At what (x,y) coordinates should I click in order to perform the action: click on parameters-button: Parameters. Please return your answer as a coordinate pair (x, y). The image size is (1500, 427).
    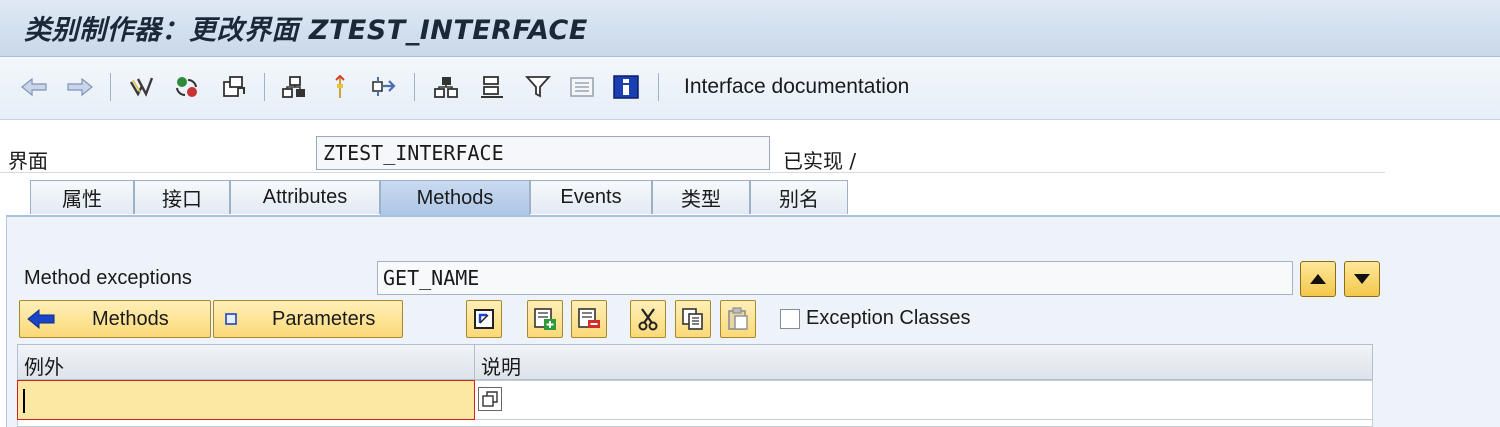
    Looking at the image, I should click on (308, 319).